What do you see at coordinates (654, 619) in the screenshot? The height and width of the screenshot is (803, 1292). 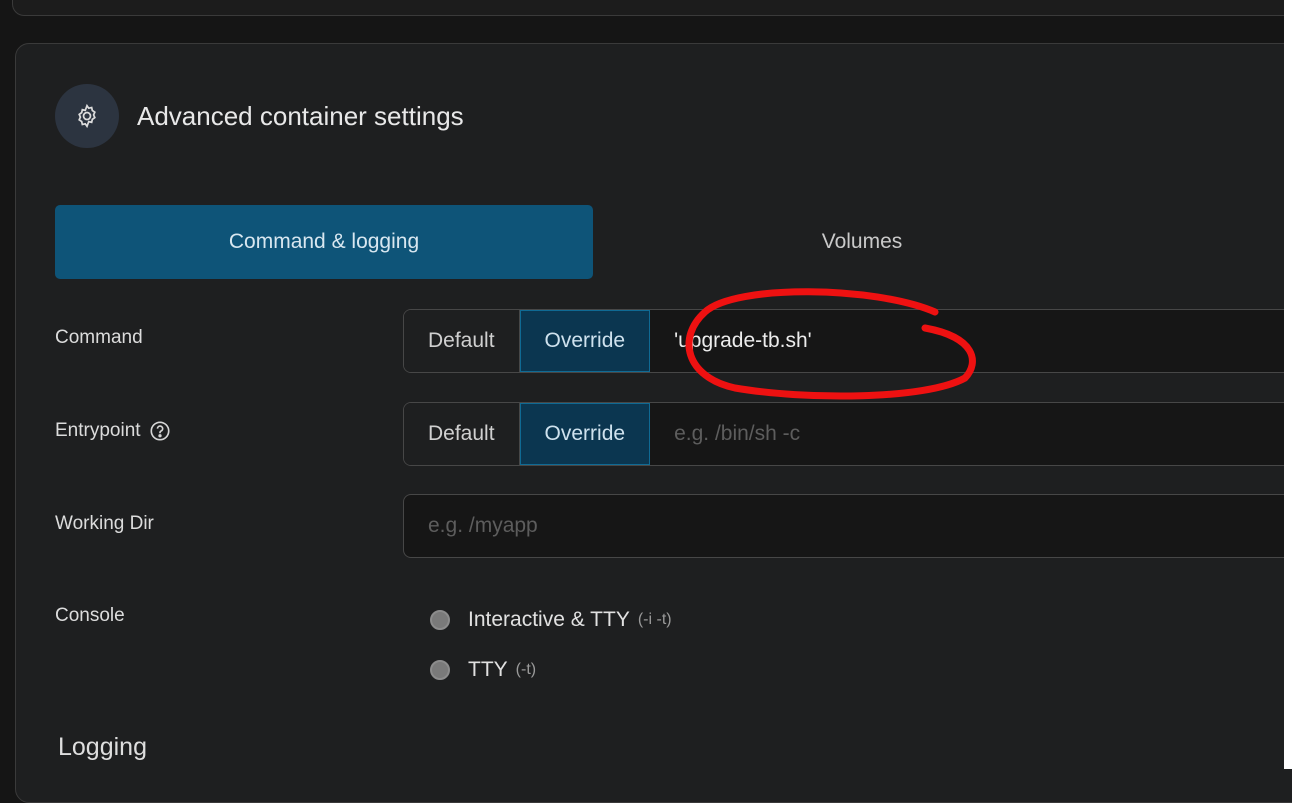 I see `console-option-hint: (-i -t)` at bounding box center [654, 619].